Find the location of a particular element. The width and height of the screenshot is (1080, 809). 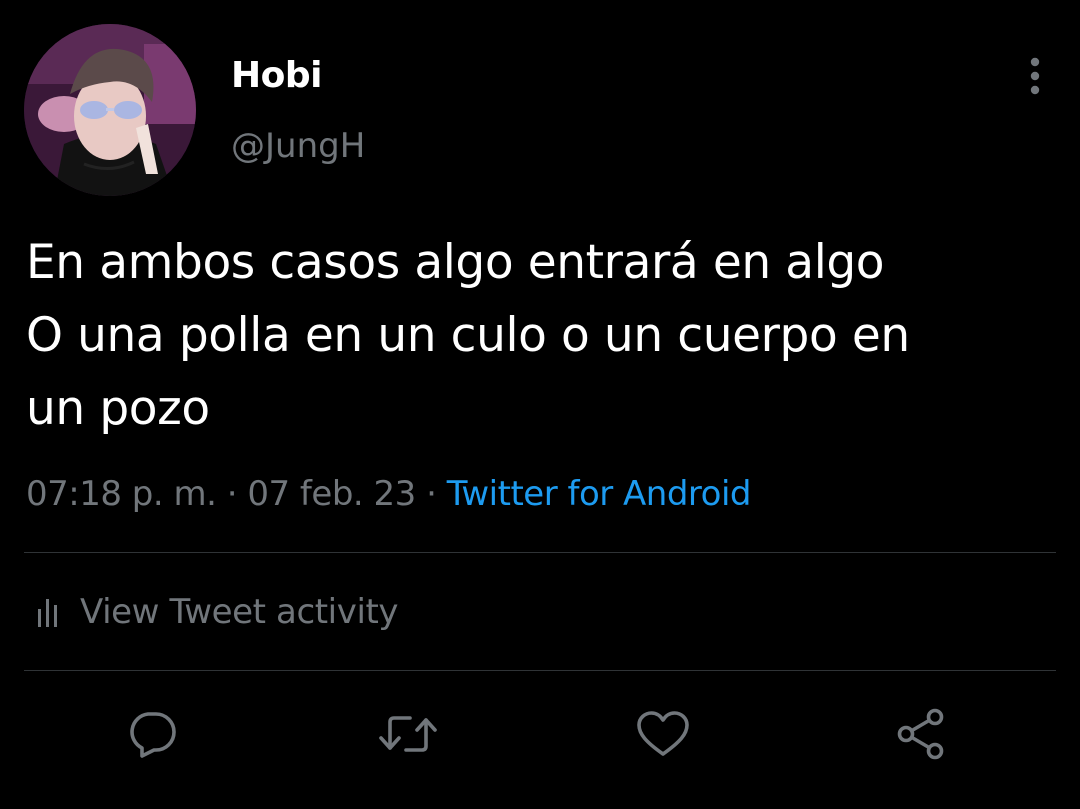

display-name: Hobi is located at coordinates (276, 76).